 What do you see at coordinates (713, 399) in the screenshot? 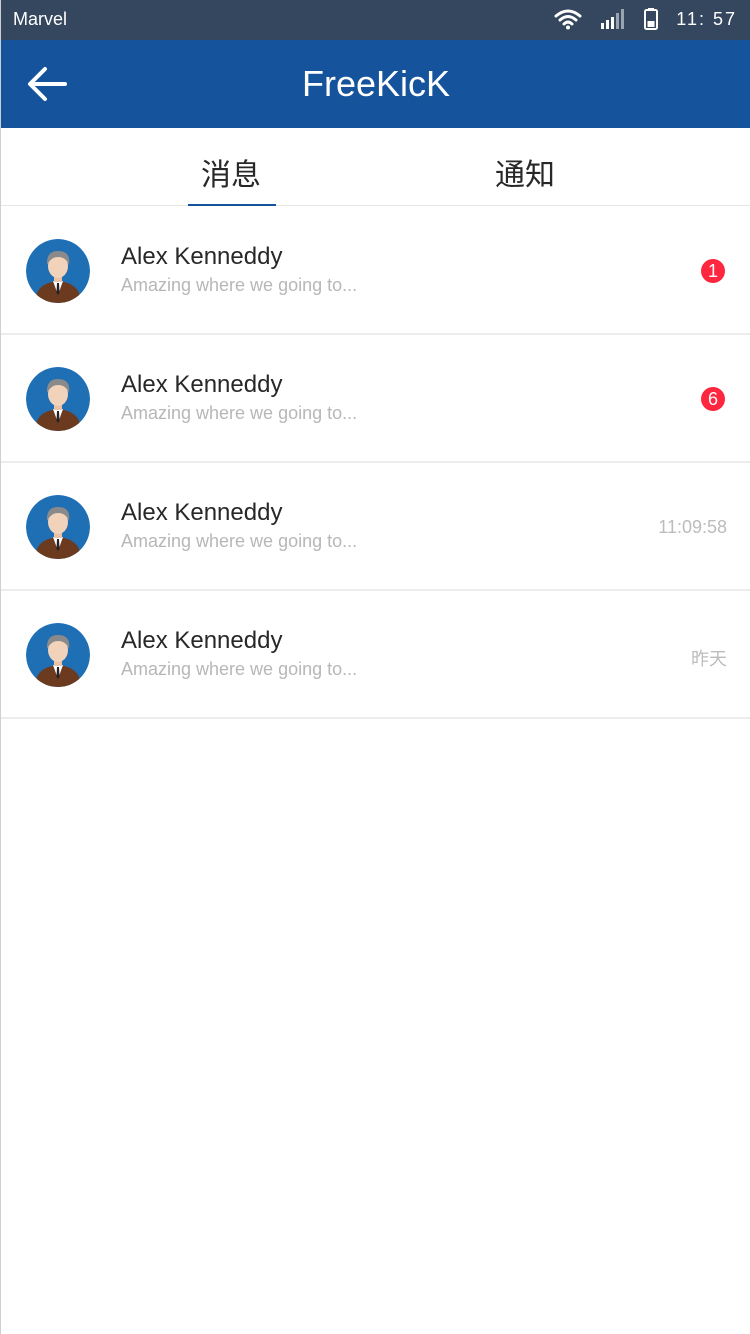
I see `unread-badge: 6` at bounding box center [713, 399].